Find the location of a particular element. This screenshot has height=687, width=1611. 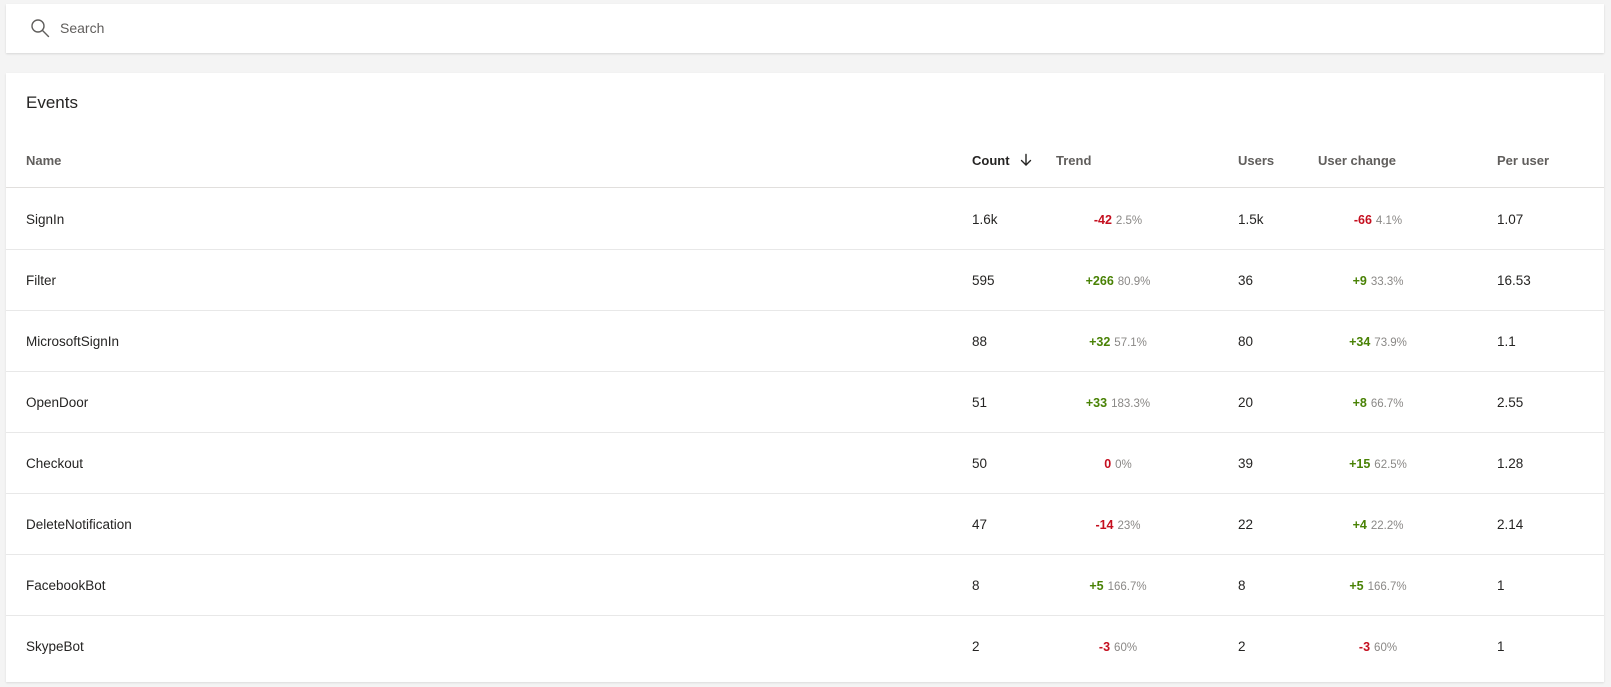

column-header-user-change: User change is located at coordinates (1357, 160).